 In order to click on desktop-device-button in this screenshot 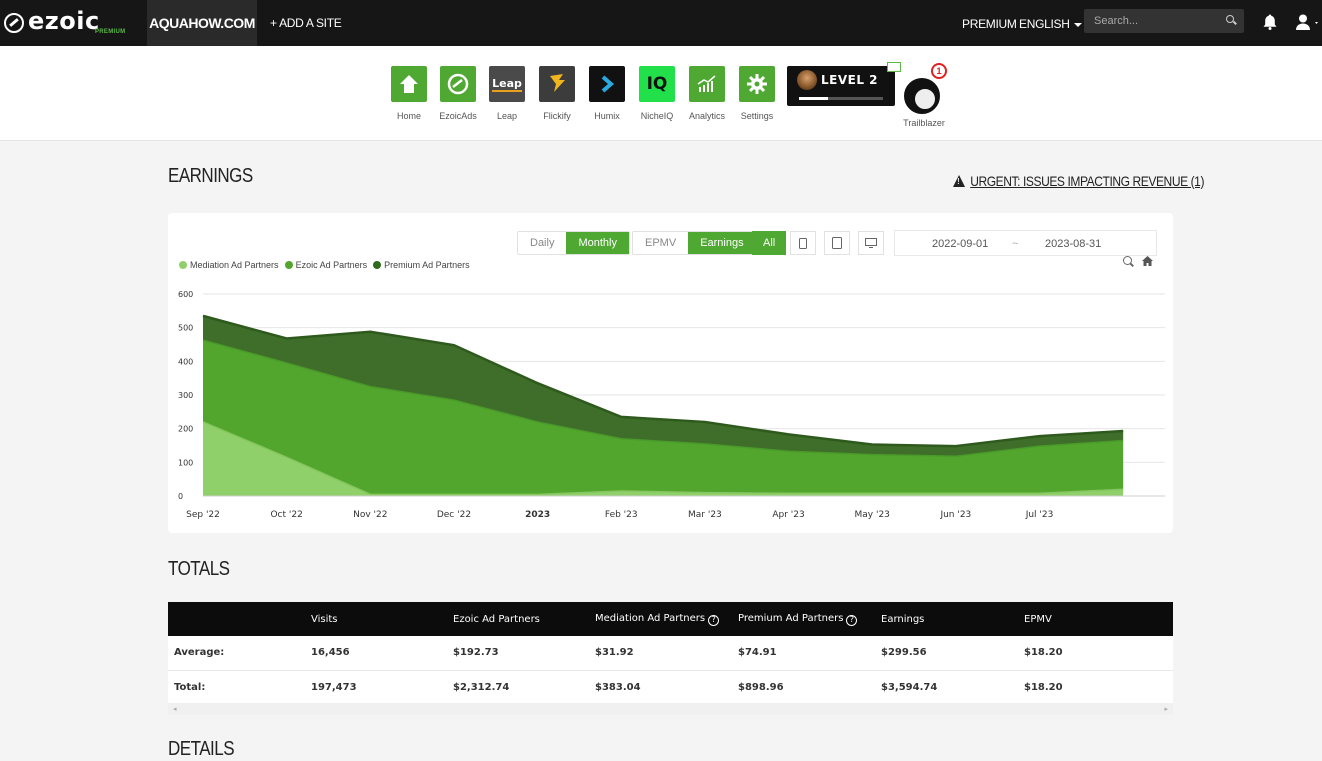, I will do `click(871, 243)`.